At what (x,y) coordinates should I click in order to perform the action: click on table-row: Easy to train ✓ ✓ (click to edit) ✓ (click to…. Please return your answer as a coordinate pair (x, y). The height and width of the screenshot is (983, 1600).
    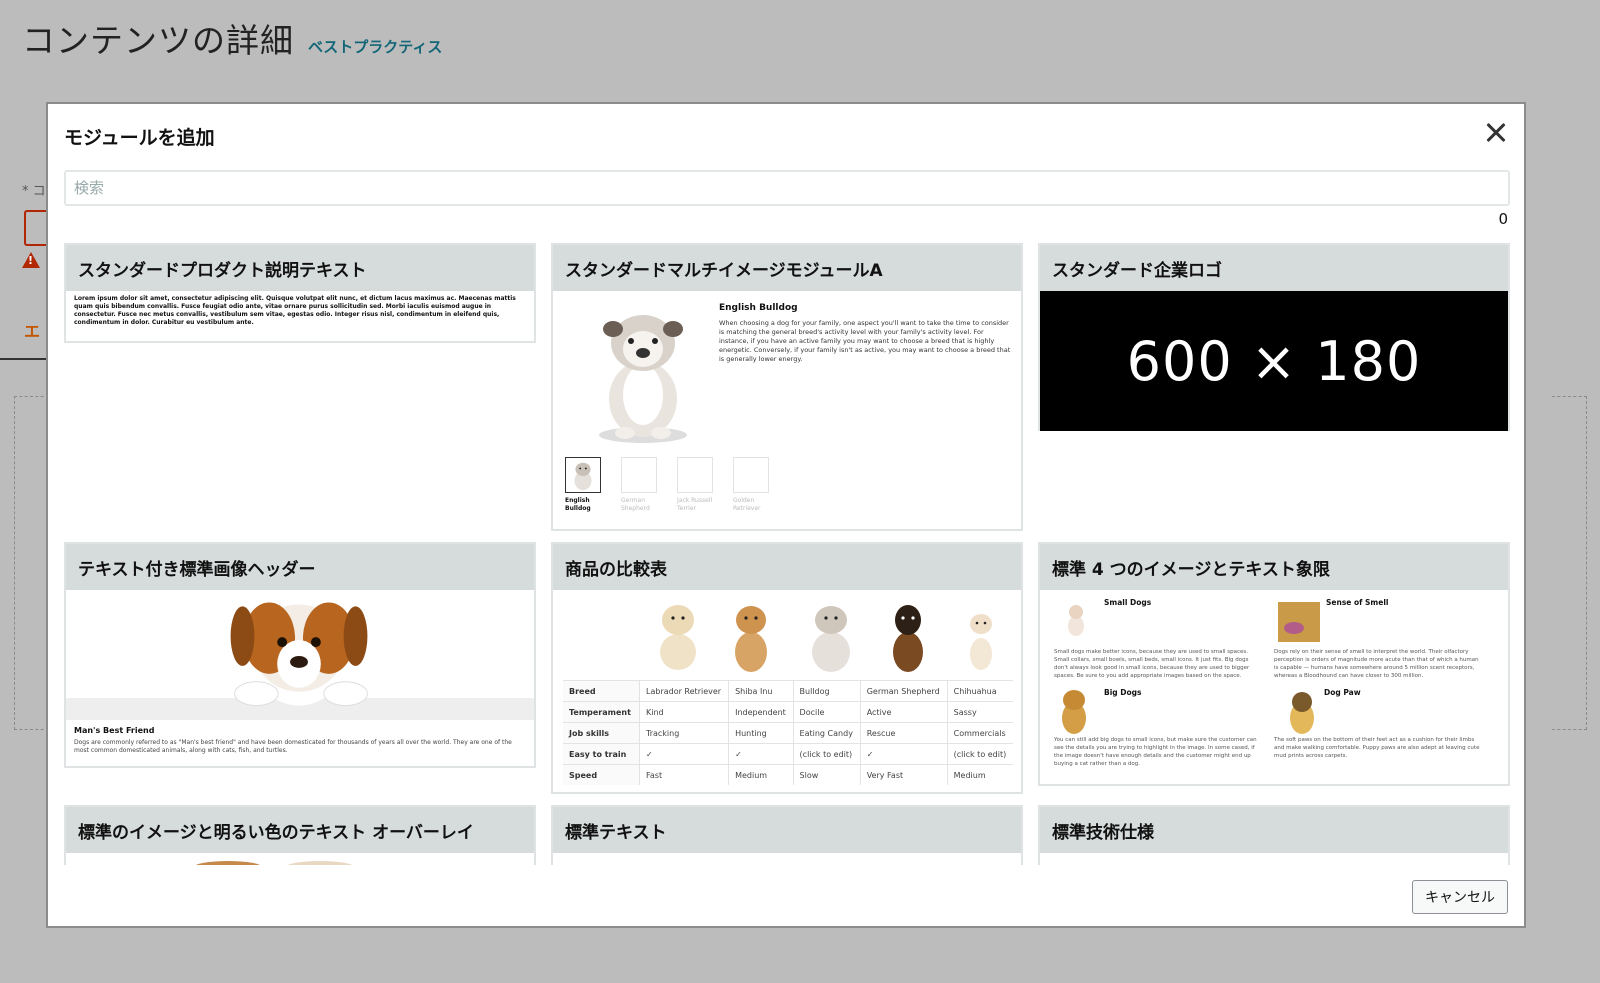
    Looking at the image, I should click on (788, 754).